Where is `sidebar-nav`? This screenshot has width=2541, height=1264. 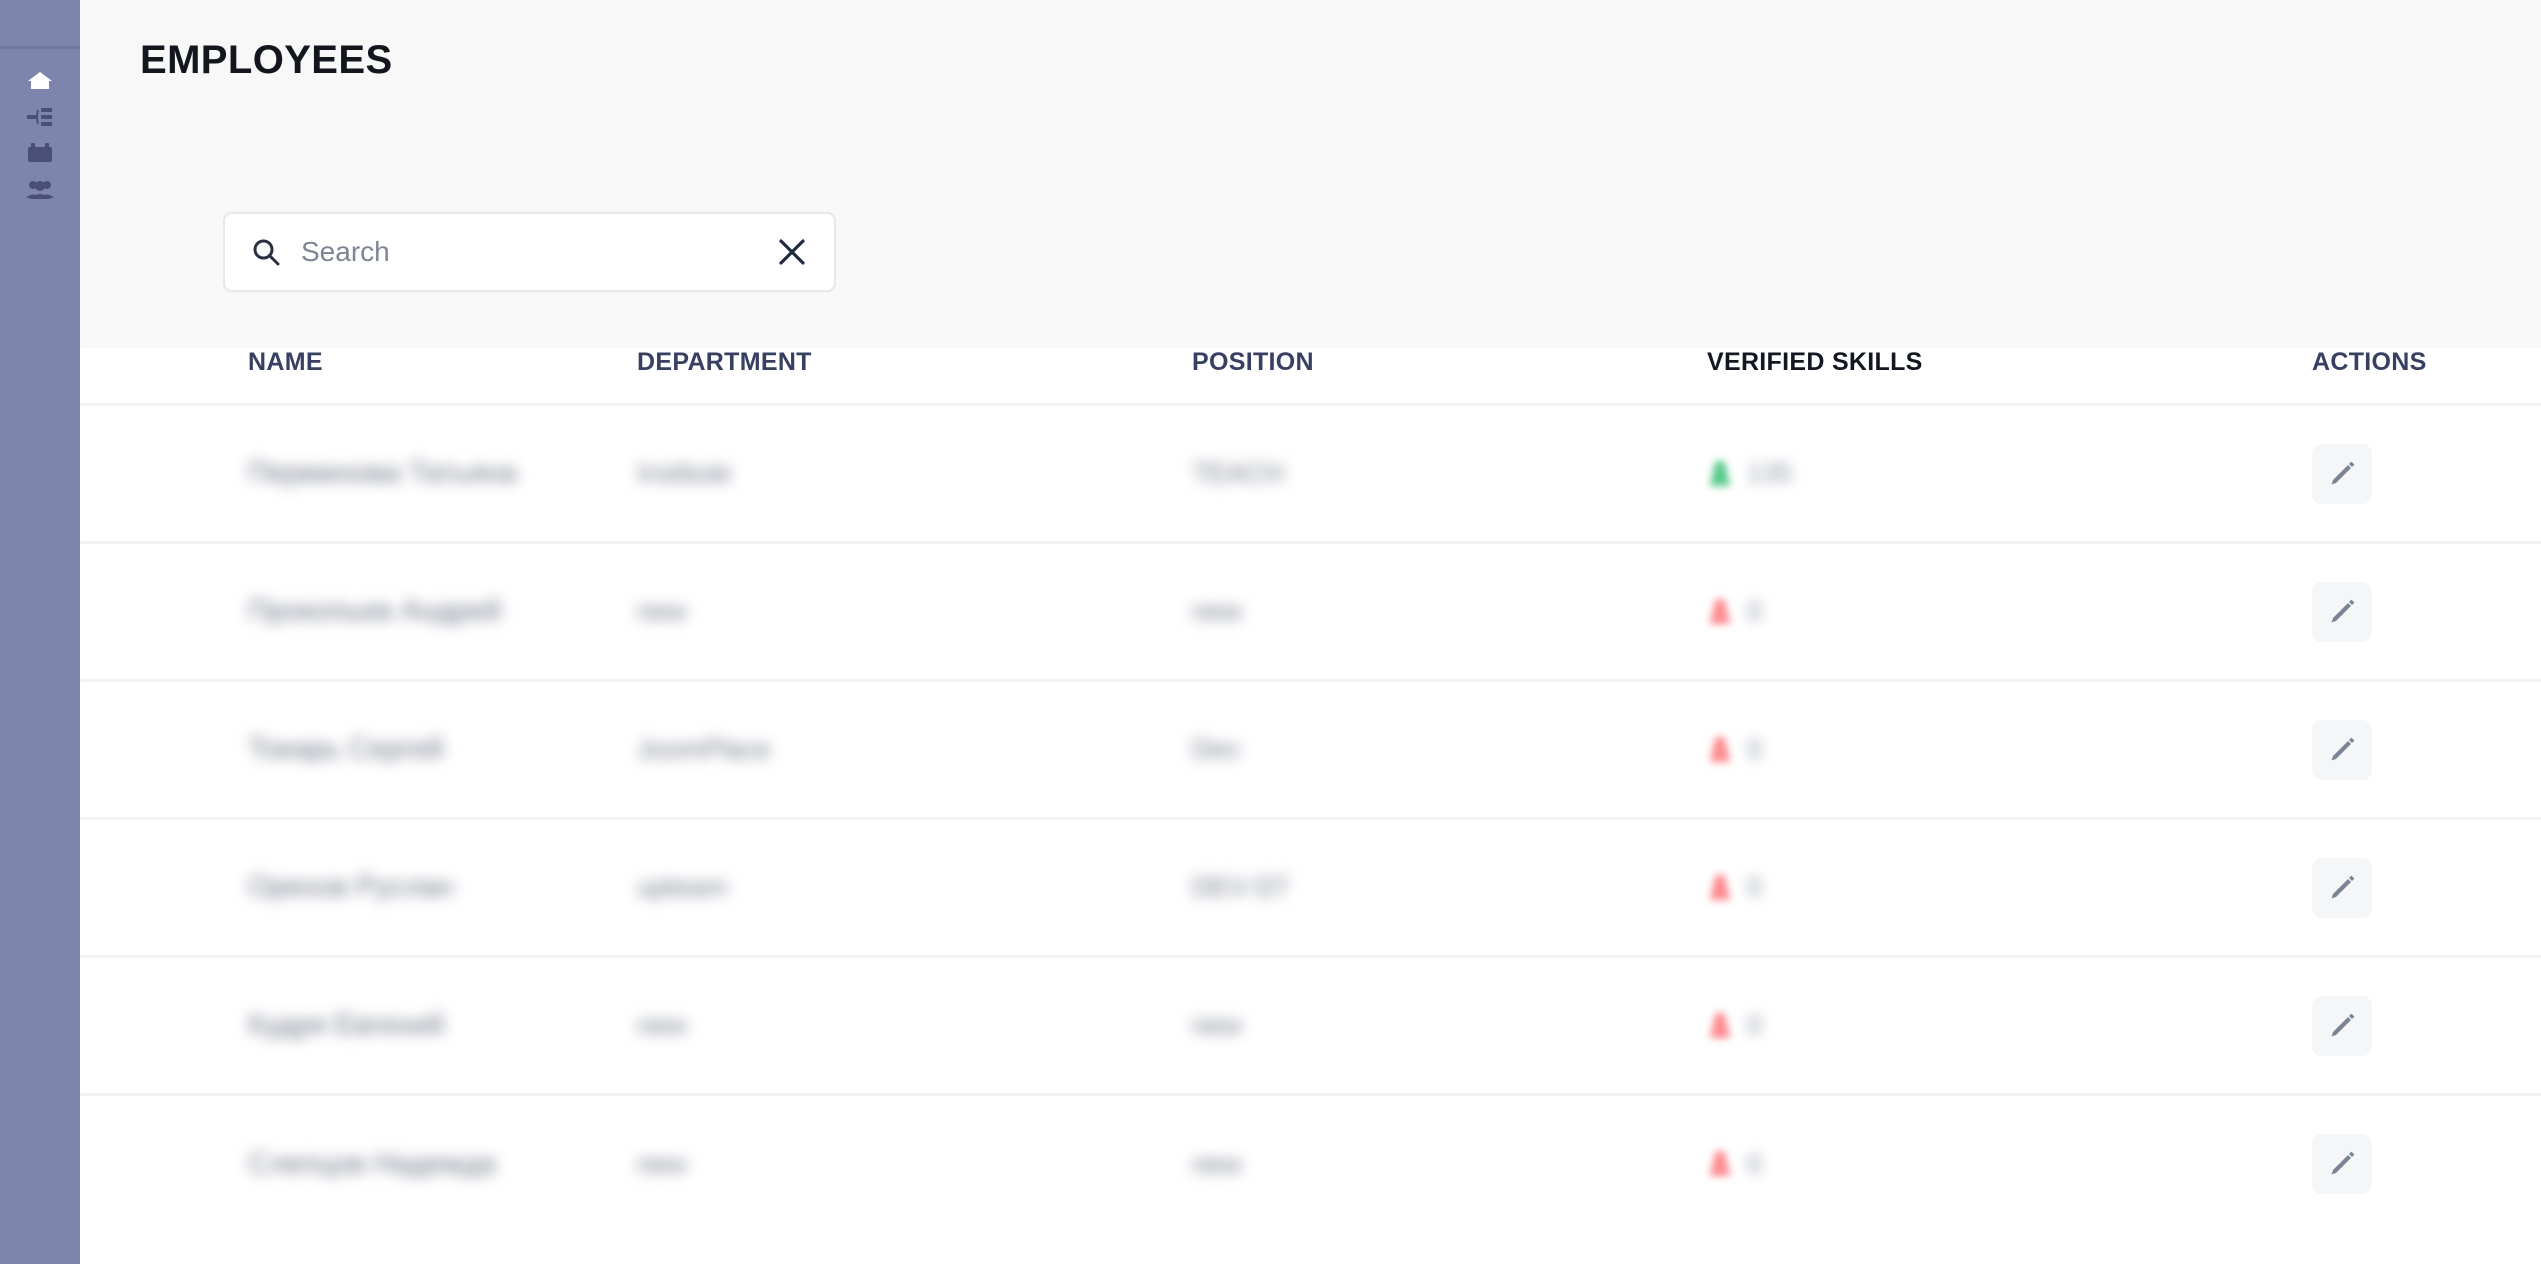
sidebar-nav is located at coordinates (40, 128).